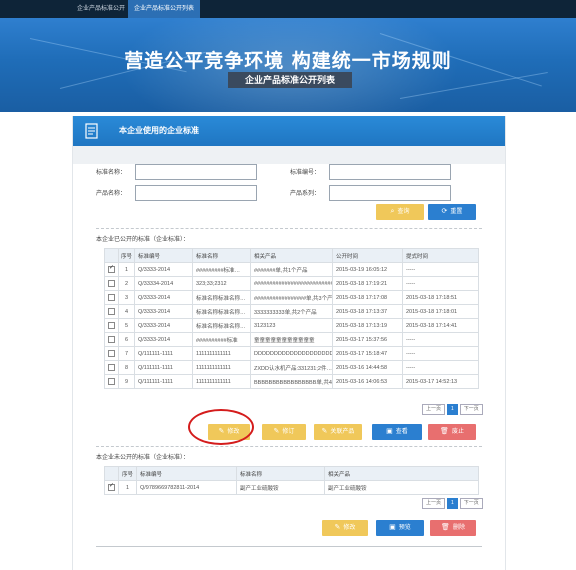 The width and height of the screenshot is (576, 570). What do you see at coordinates (342, 432) in the screenshot?
I see `link-product-button-label: 关联产品` at bounding box center [342, 432].